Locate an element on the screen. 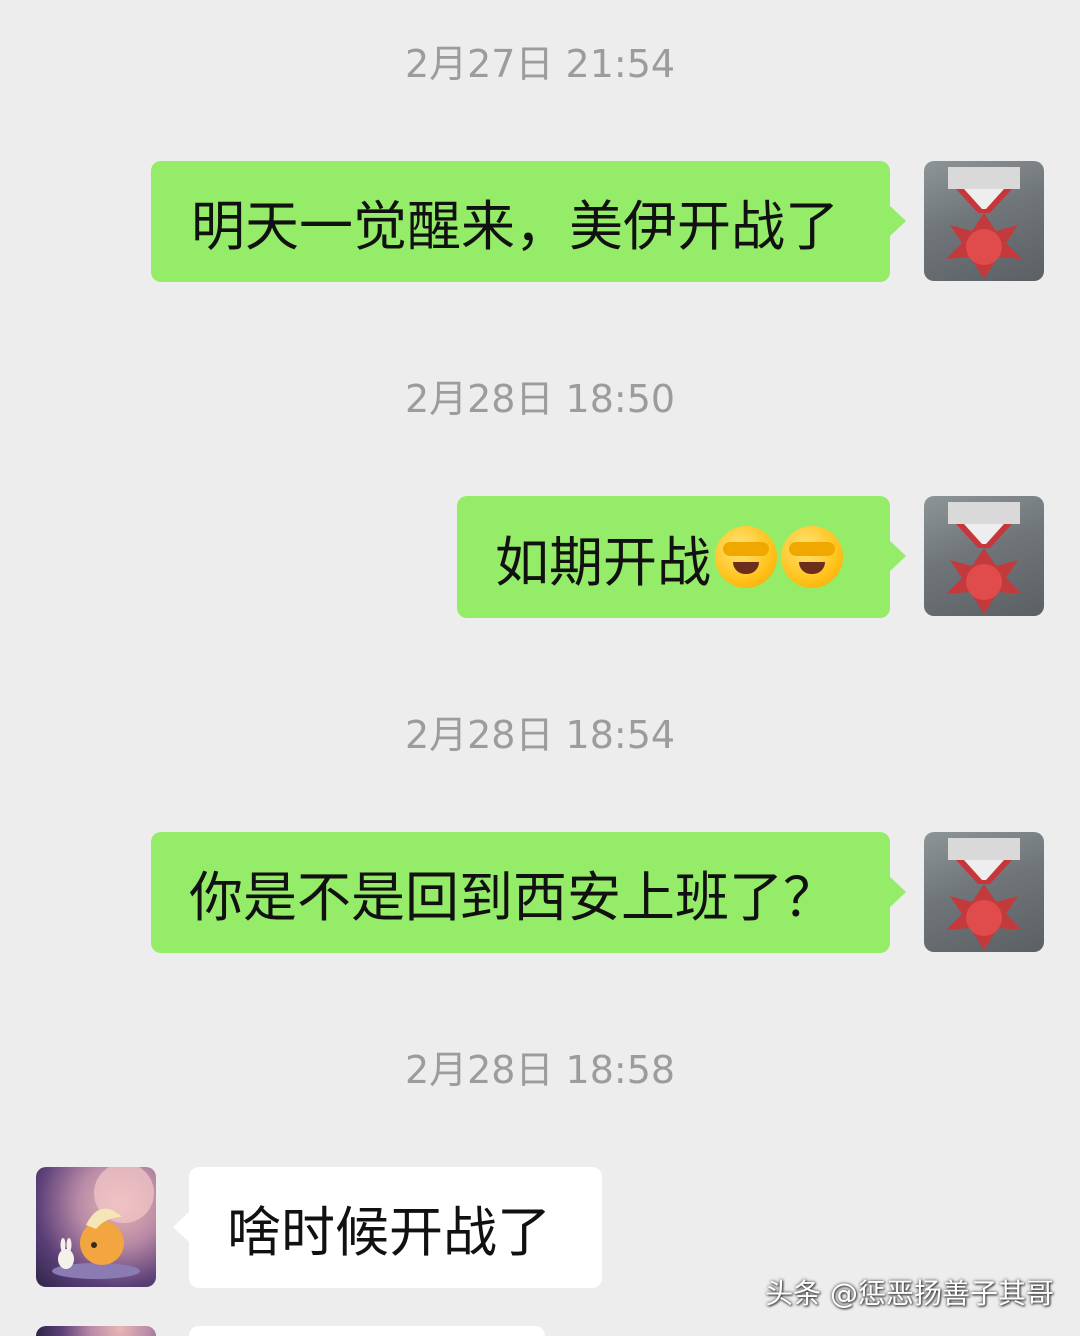  message-text: 你是不是回到西安上班了？ is located at coordinates (513, 897).